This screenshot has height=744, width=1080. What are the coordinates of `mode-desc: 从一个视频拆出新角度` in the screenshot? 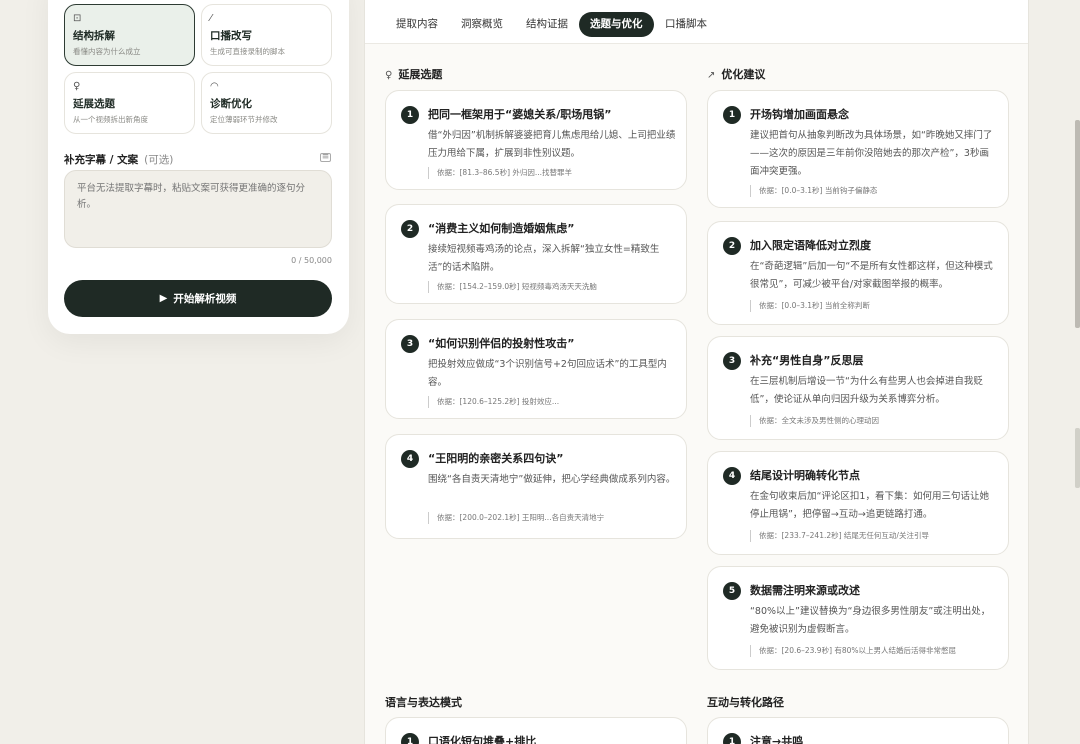 It's located at (110, 119).